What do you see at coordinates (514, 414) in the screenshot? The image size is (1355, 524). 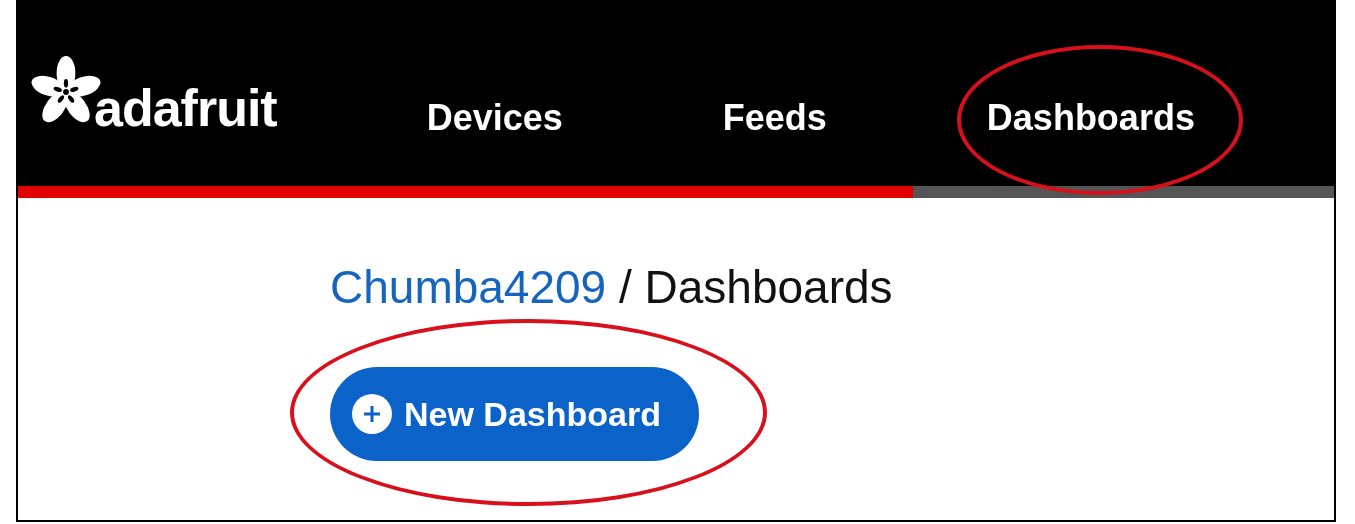 I see `new-dashboard-button: New Dashboard` at bounding box center [514, 414].